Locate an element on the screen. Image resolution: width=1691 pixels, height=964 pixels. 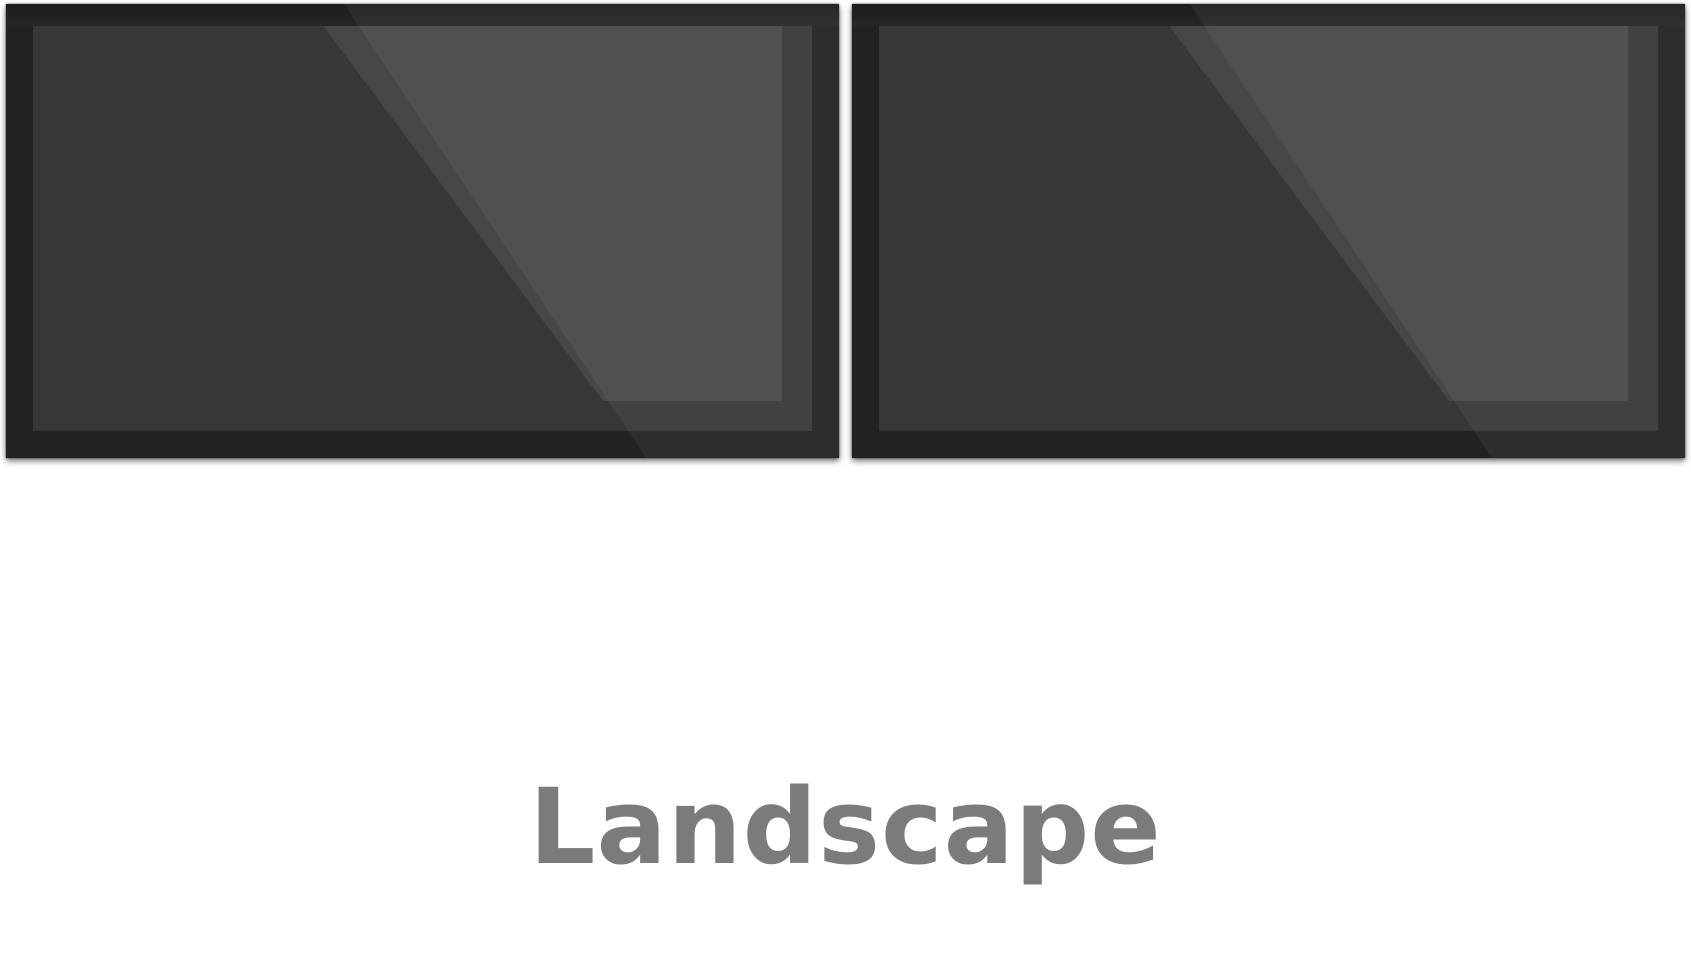
left-screen-reflection is located at coordinates (552, 213).